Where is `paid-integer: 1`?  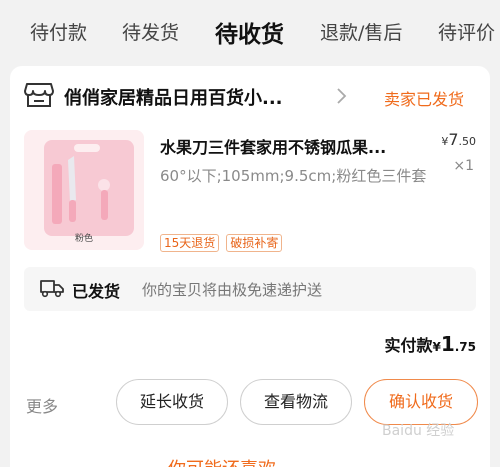 paid-integer: 1 is located at coordinates (447, 344).